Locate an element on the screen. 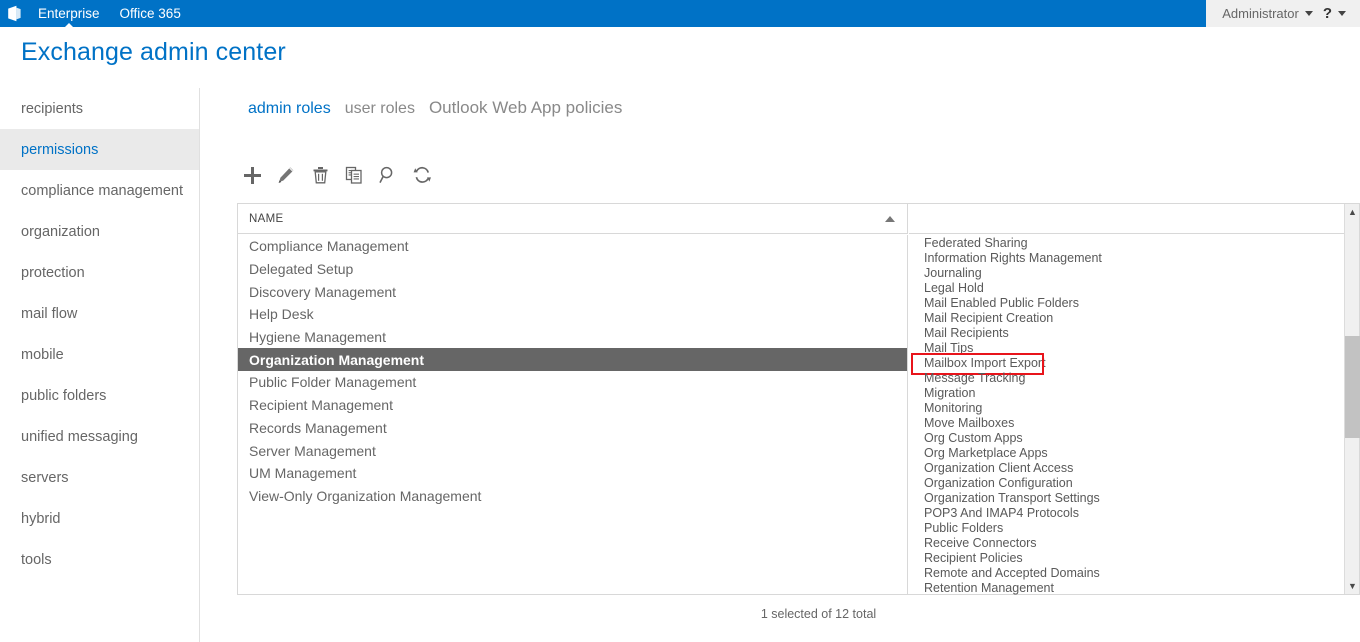 Image resolution: width=1360 pixels, height=642 pixels. sort-ascending-icon is located at coordinates (890, 218).